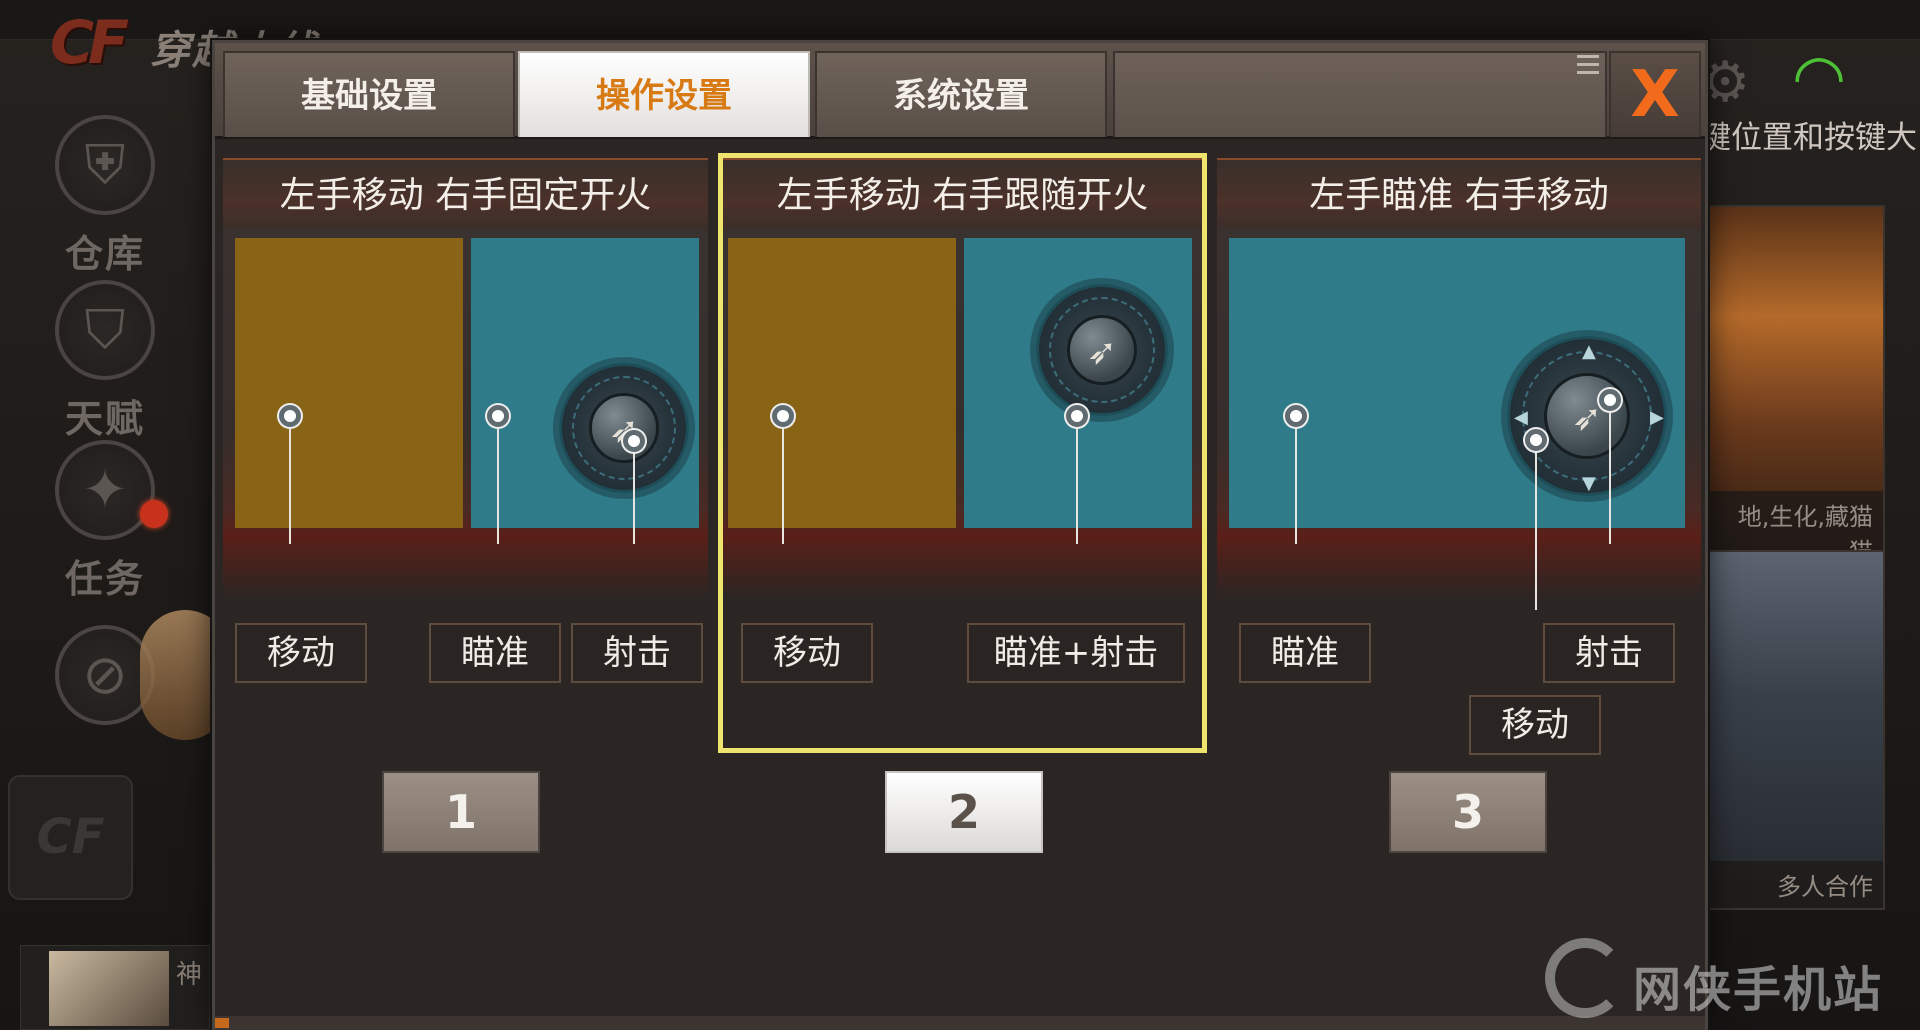 Image resolution: width=1920 pixels, height=1030 pixels. Describe the element at coordinates (664, 94) in the screenshot. I see `tab-control-settings: 操作设置` at that location.